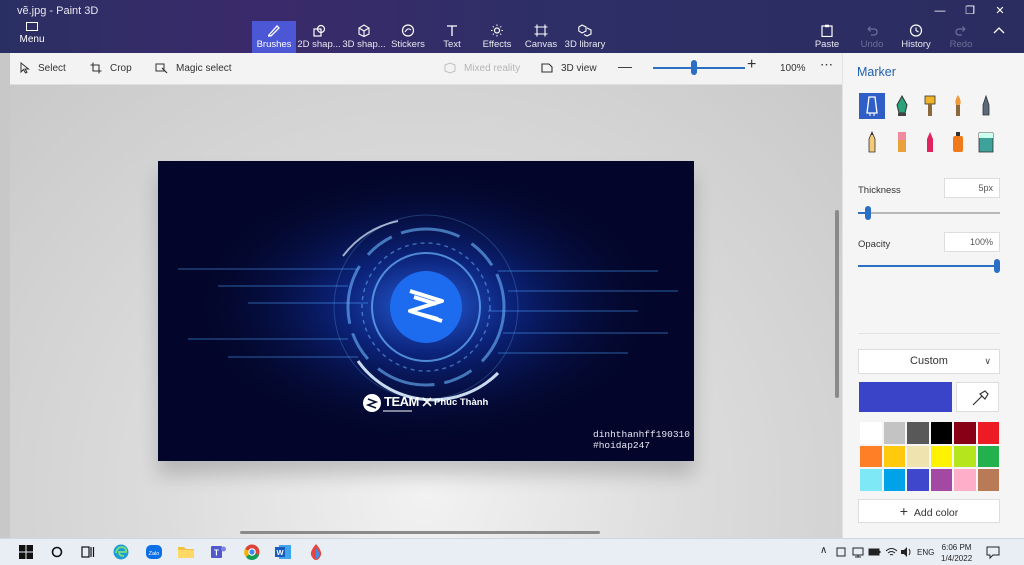 The image size is (1024, 565). I want to click on marker-icon, so click(872, 106).